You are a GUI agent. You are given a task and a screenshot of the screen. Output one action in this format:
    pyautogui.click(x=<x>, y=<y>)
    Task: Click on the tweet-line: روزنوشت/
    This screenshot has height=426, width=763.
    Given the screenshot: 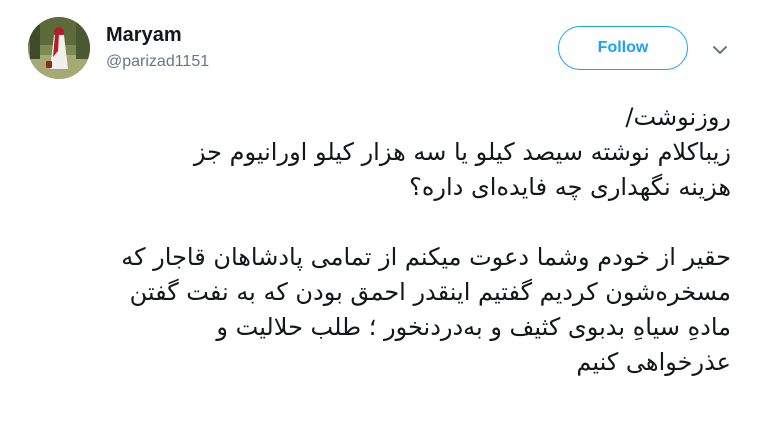 What is the action you would take?
    pyautogui.click(x=678, y=117)
    